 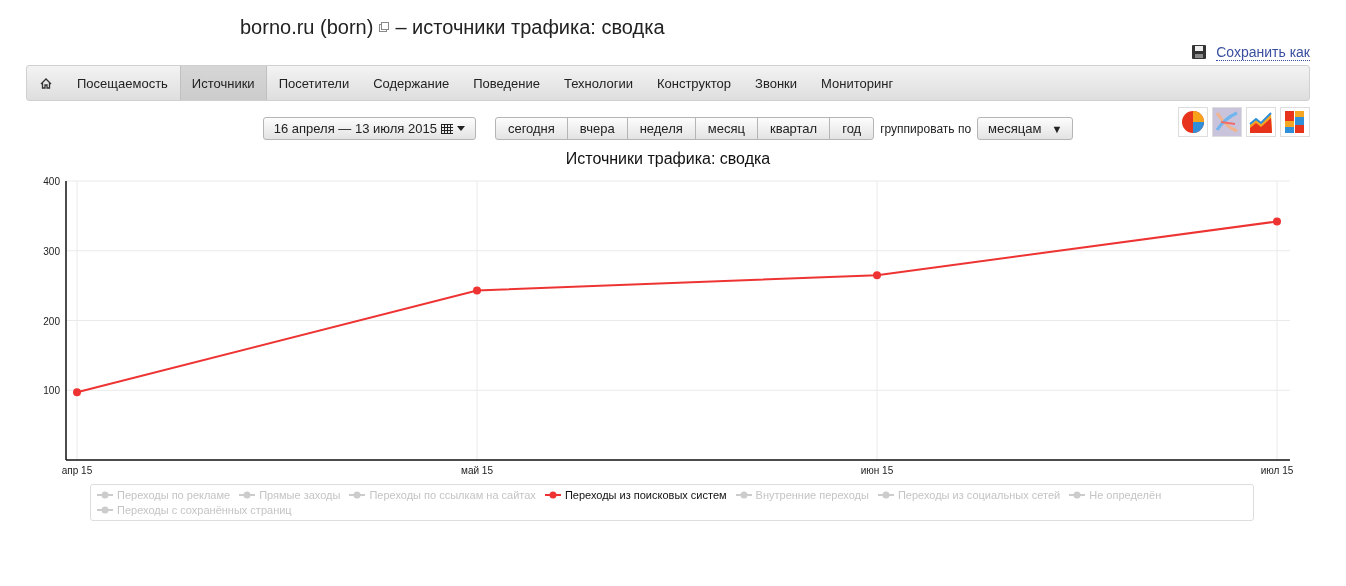 I want to click on y-tick-label: 200, so click(x=51, y=321).